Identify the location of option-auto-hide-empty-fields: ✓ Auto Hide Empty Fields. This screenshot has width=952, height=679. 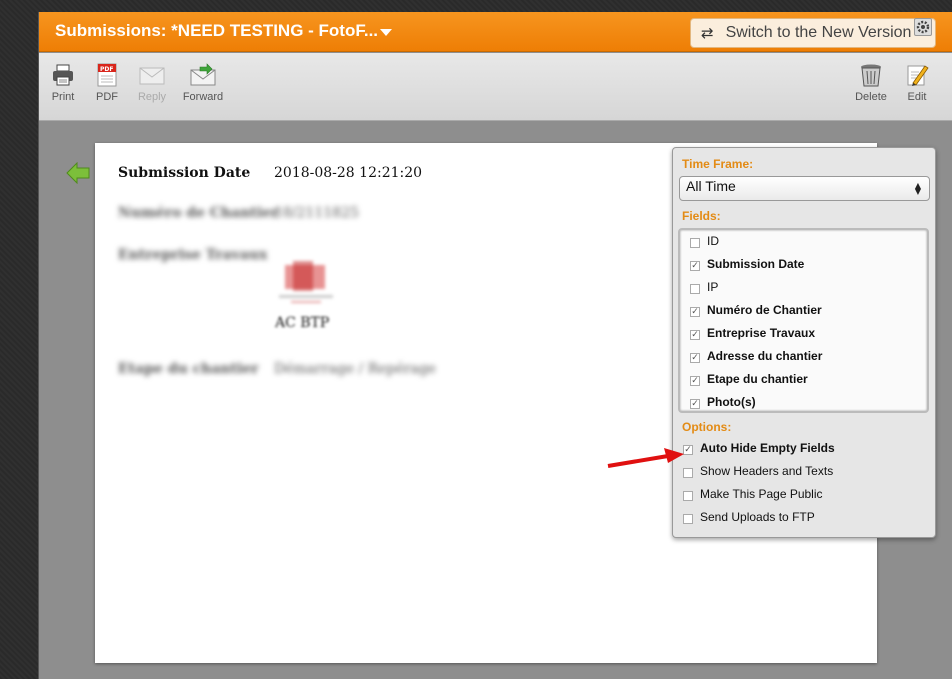
(759, 448).